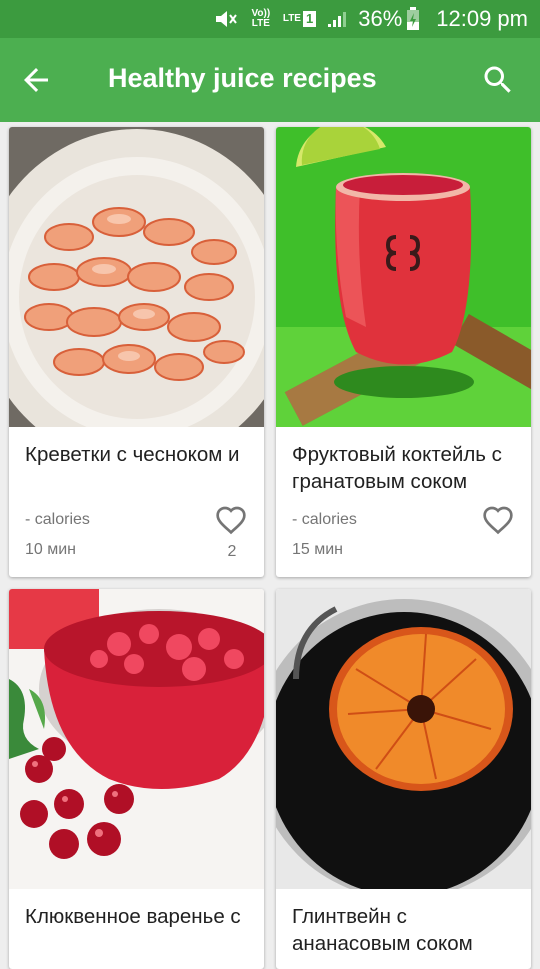 The image size is (540, 969). I want to click on recipe-time: 15 мин, so click(318, 549).